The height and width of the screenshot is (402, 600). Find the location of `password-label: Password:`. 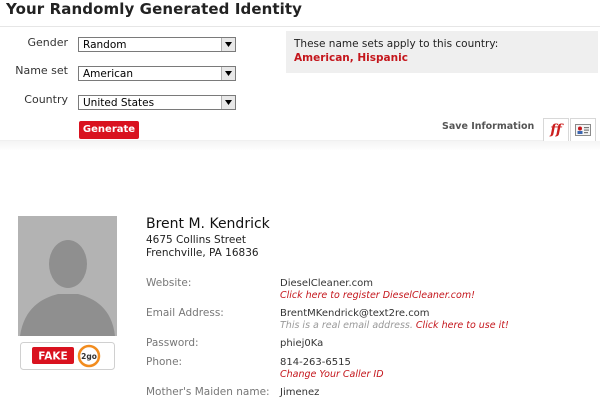

password-label: Password: is located at coordinates (172, 343).